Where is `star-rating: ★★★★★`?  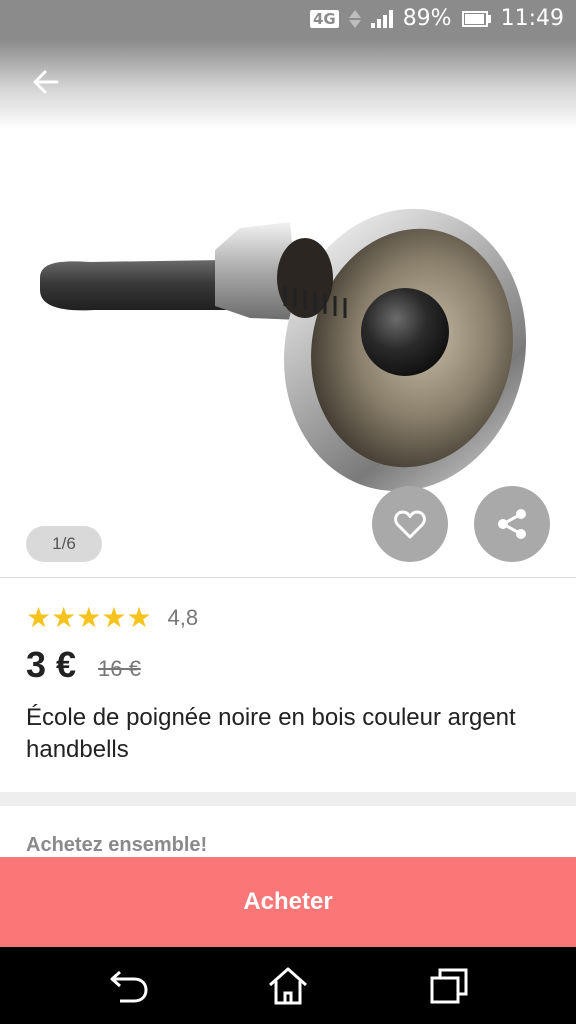 star-rating: ★★★★★ is located at coordinates (89, 618).